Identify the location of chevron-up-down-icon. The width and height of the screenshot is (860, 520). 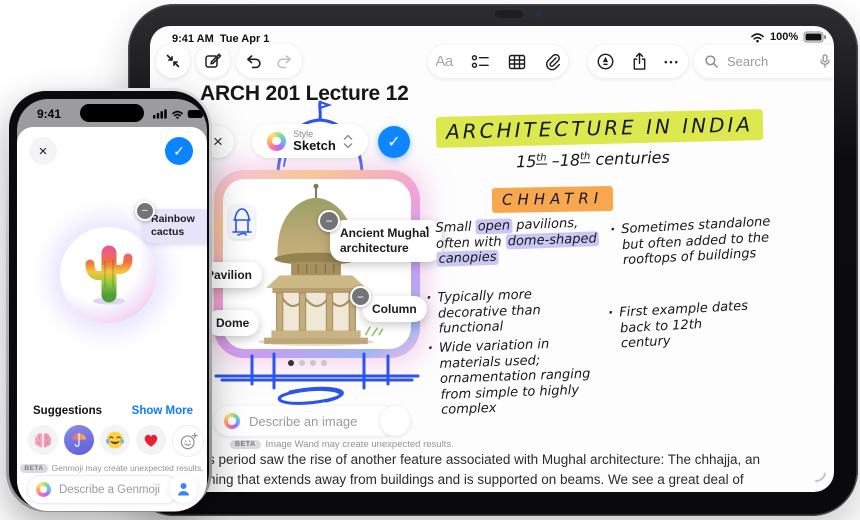
(348, 141).